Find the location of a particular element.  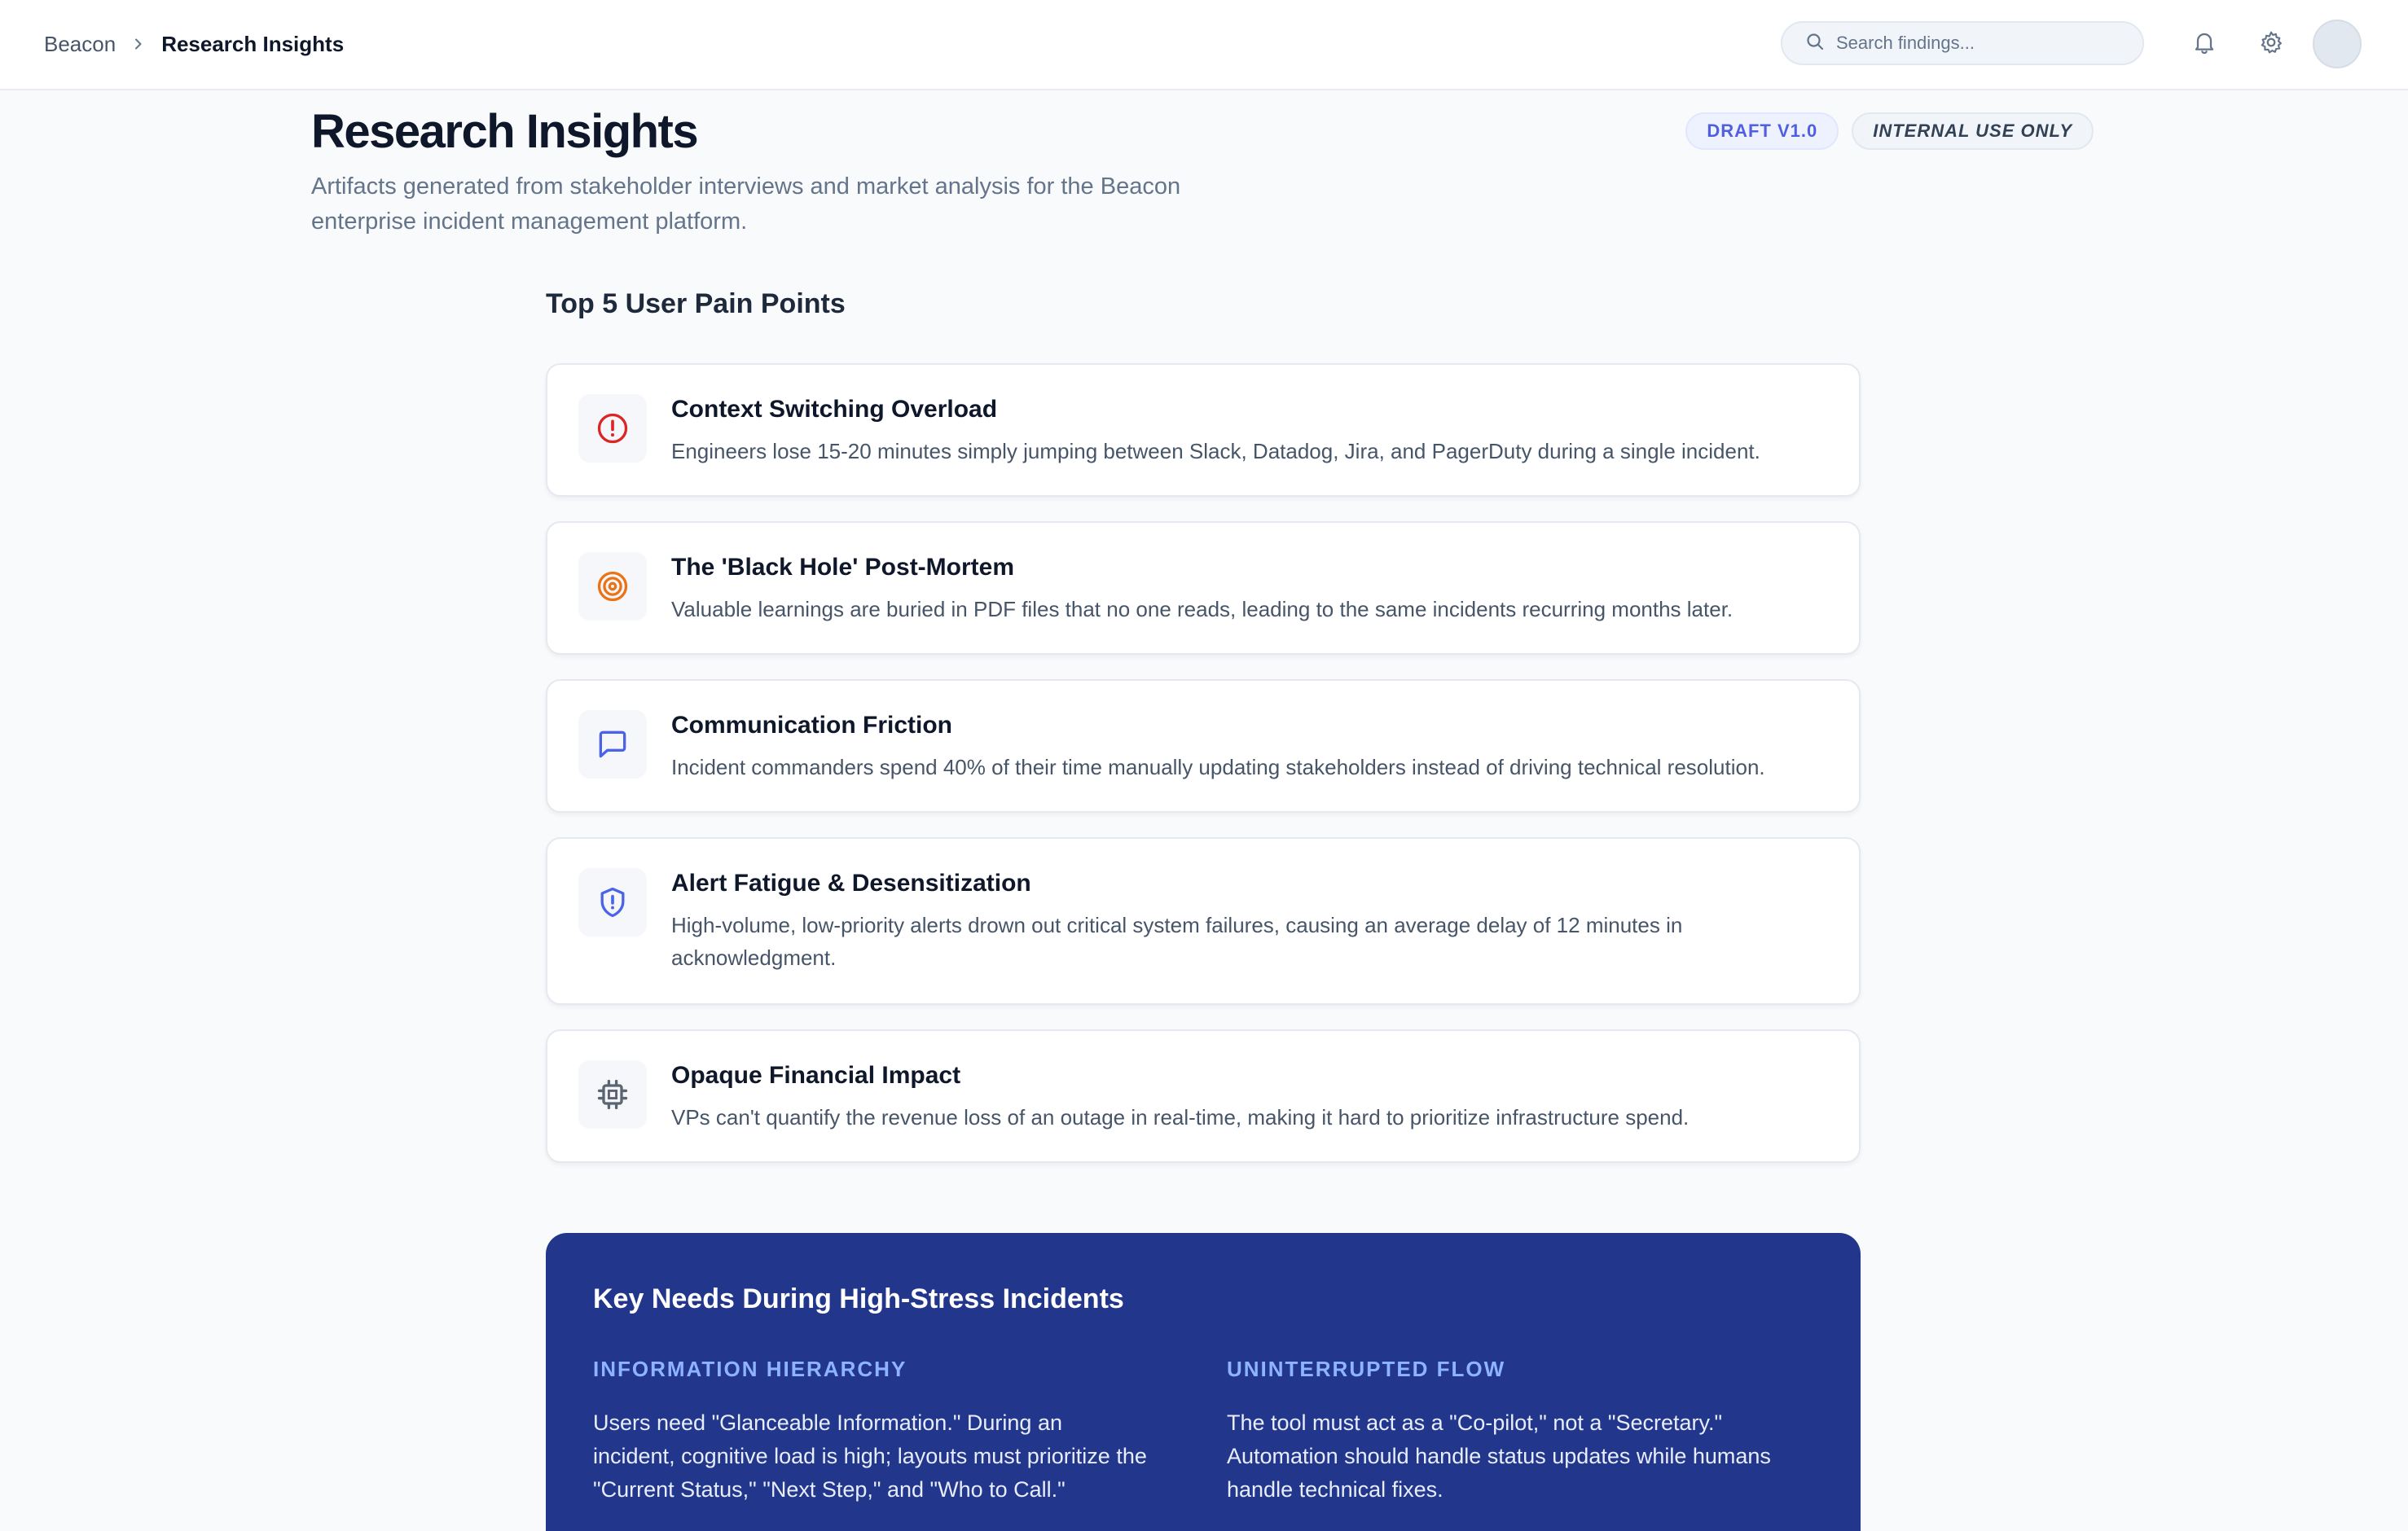

breadcrumb-current: Research Insights is located at coordinates (253, 43).